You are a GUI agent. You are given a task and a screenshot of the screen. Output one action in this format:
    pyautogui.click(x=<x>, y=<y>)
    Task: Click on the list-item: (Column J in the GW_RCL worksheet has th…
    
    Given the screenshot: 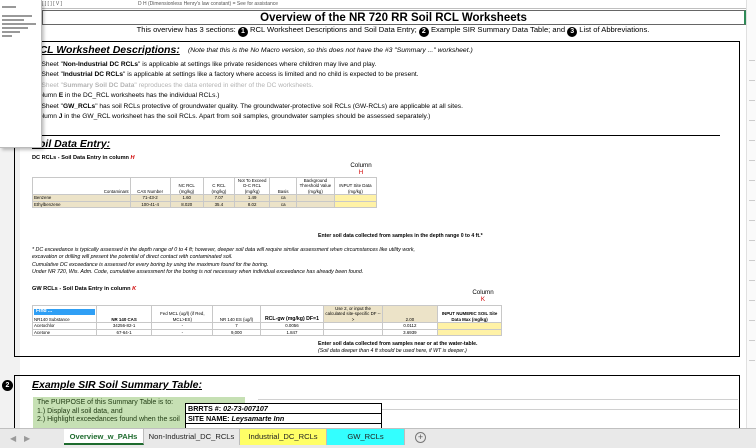 What is the action you would take?
    pyautogui.click(x=231, y=117)
    